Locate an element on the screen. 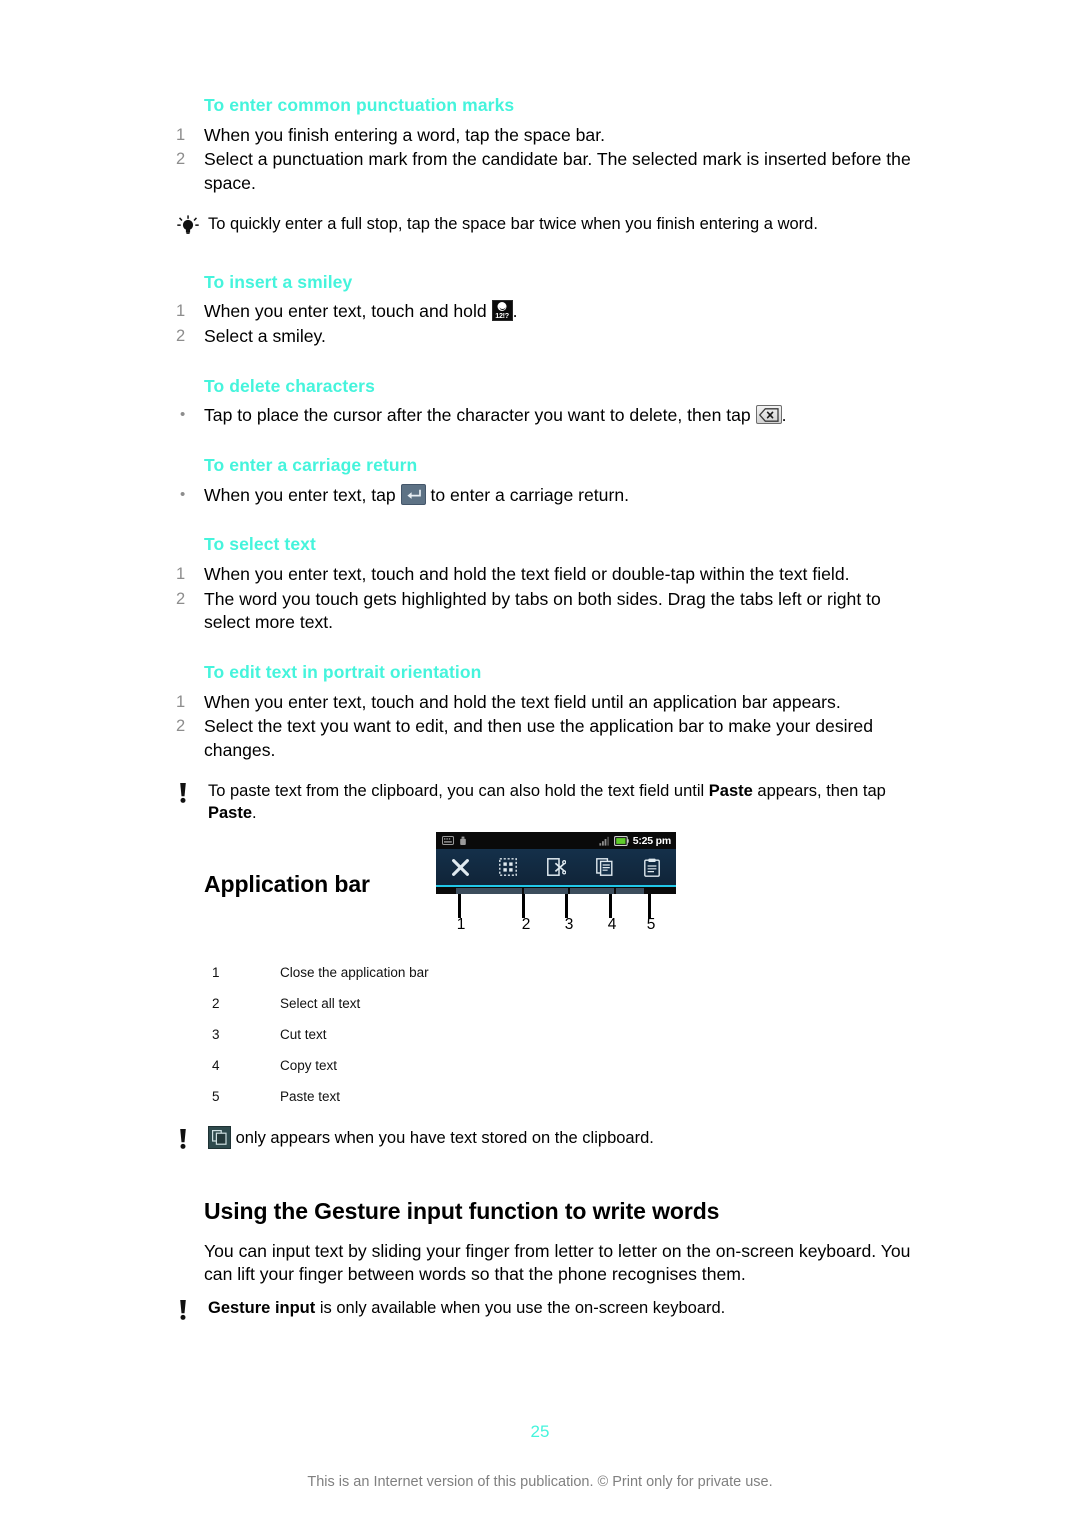 This screenshot has width=1080, height=1527. appbar-button-cut is located at coordinates (556, 867).